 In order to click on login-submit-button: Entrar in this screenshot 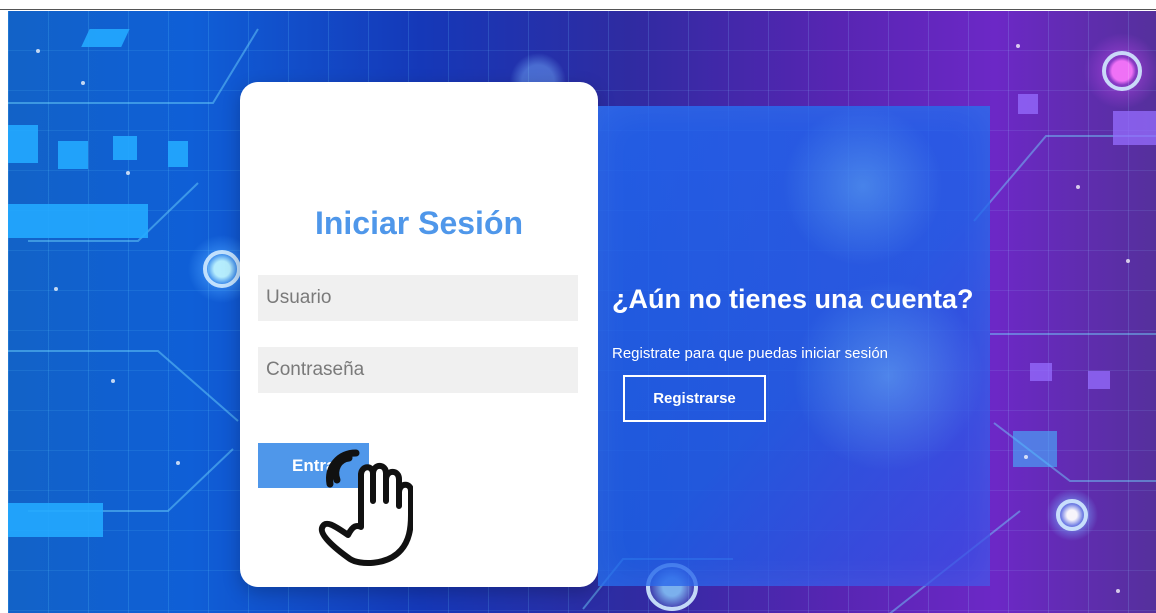, I will do `click(313, 465)`.